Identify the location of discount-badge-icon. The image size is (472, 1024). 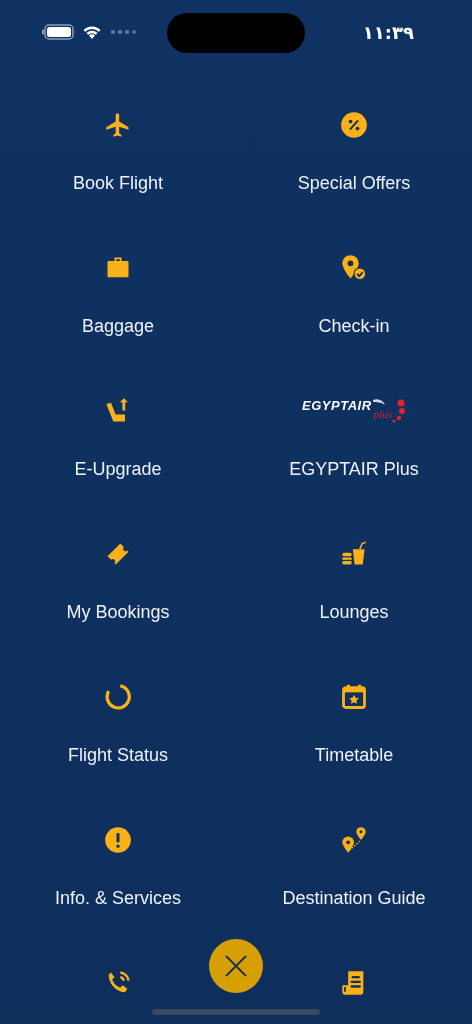
(354, 125).